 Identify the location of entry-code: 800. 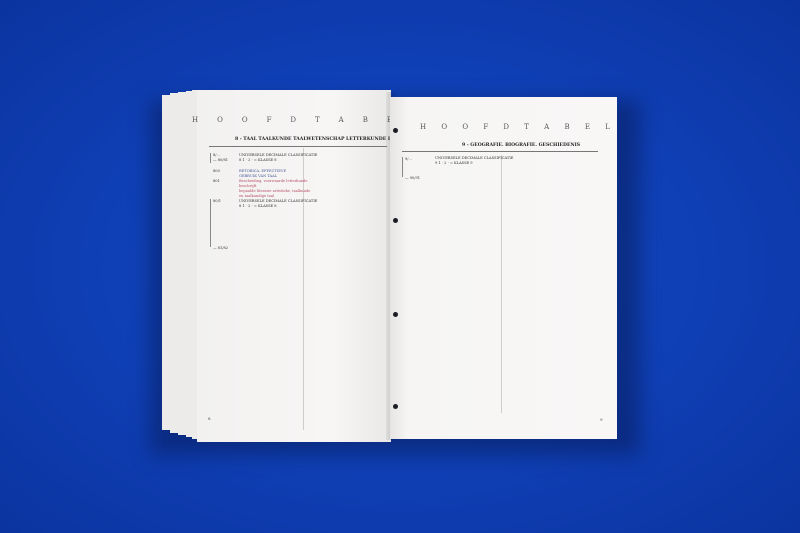
(216, 171).